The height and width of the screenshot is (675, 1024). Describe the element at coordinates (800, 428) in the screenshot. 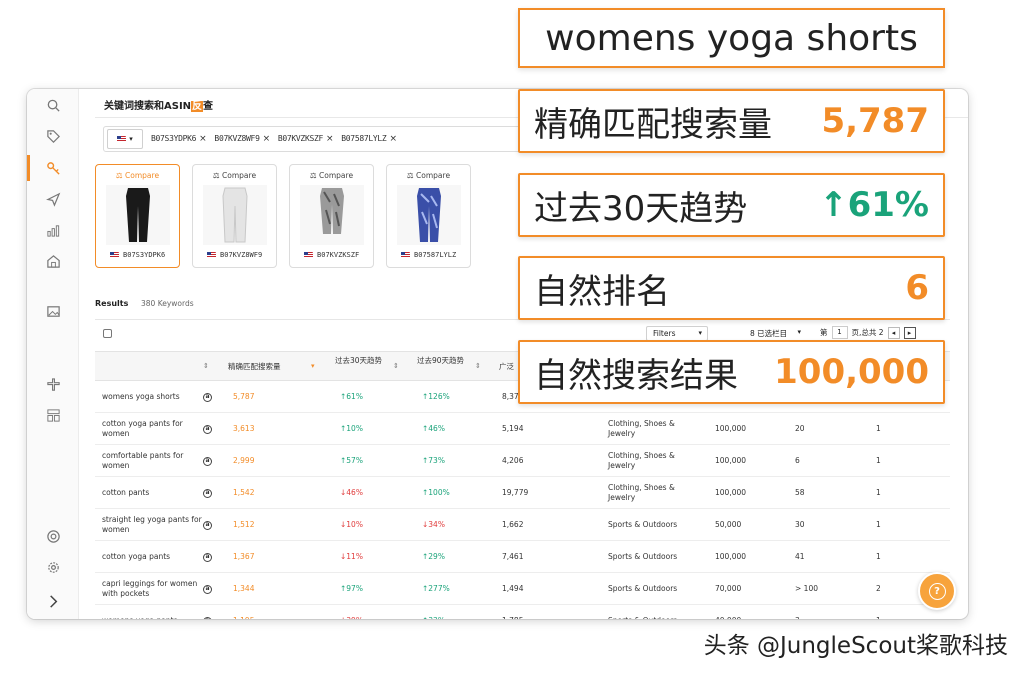

I see `organic-rank-cell: 20` at that location.